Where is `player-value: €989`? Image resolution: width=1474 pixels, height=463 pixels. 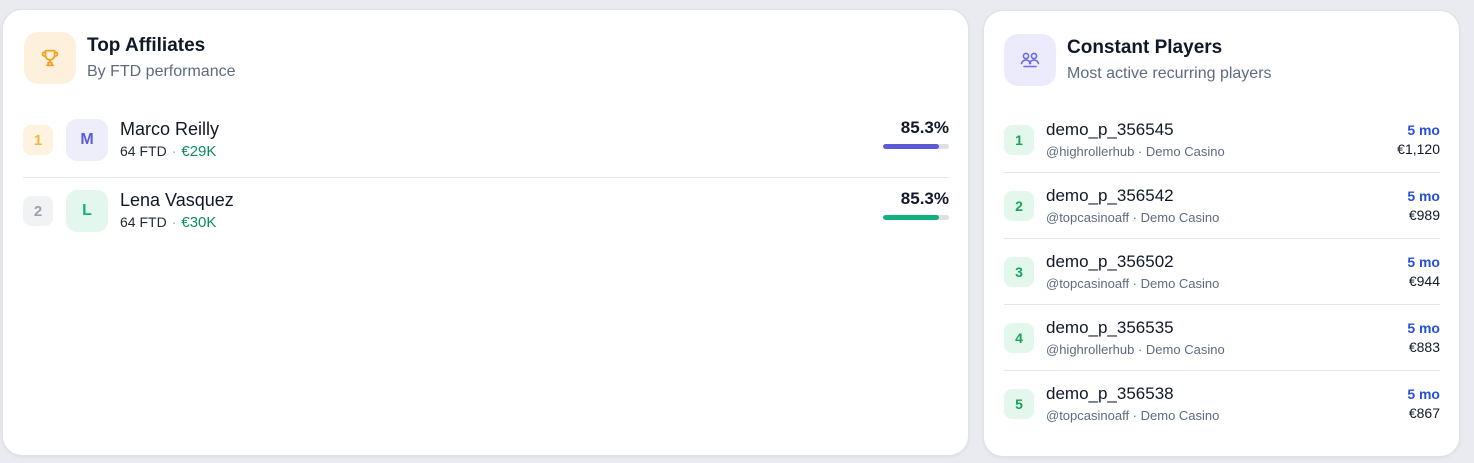
player-value: €989 is located at coordinates (1424, 215).